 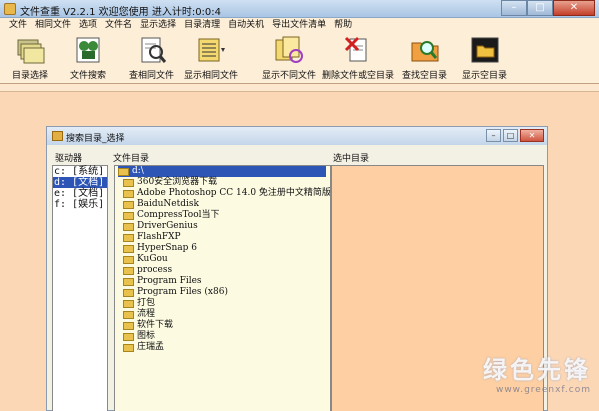 What do you see at coordinates (222, 215) in the screenshot?
I see `folder-item: CompressTool当下` at bounding box center [222, 215].